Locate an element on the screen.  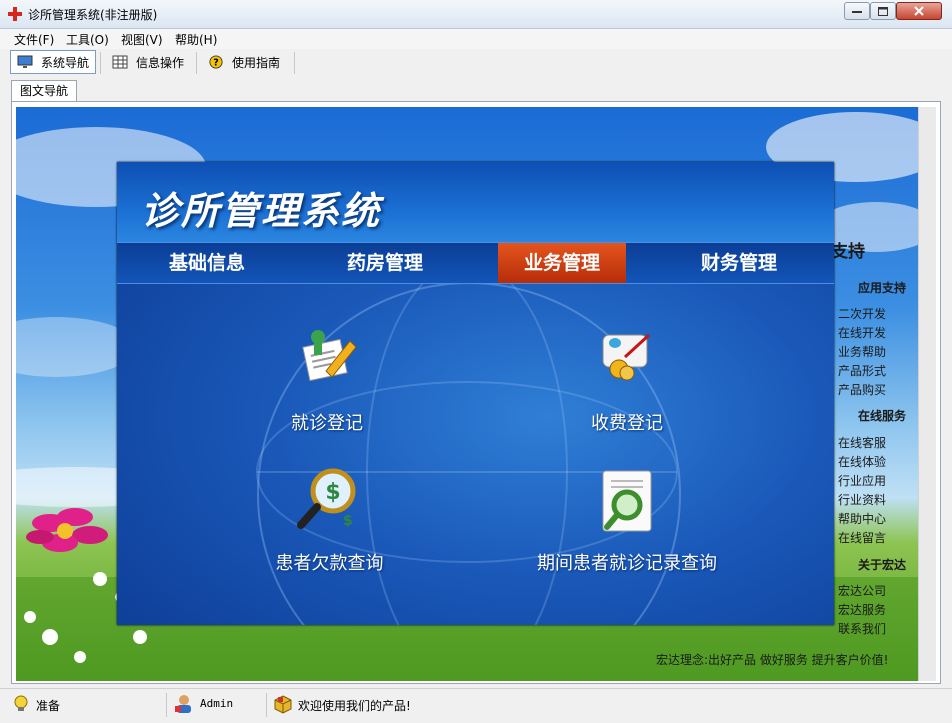
func-visit-register: 就诊登记 is located at coordinates (327, 382).